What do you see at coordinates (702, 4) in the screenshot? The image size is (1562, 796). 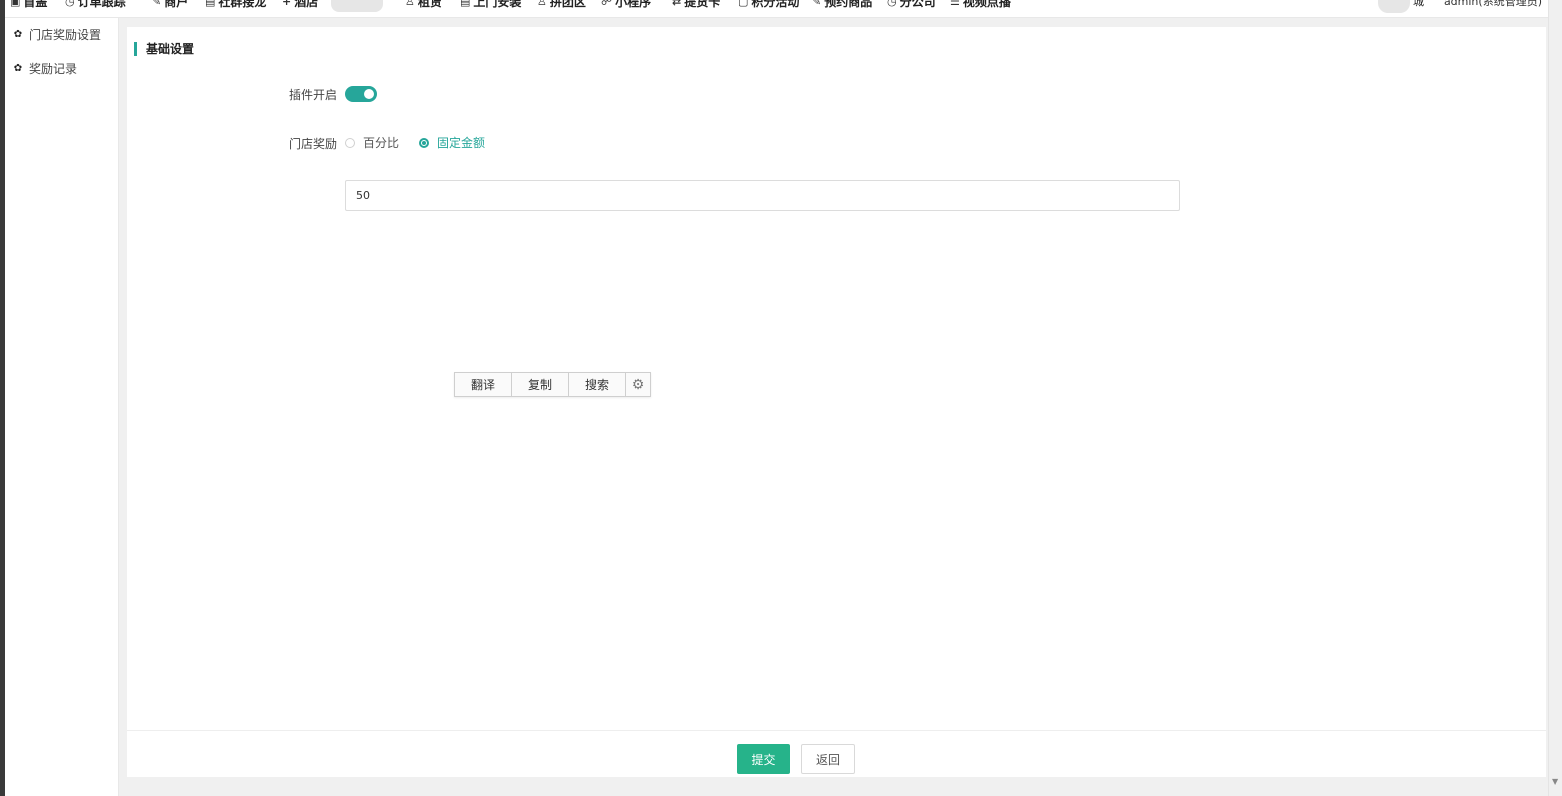 I see `nav-item-label: 提货卡` at bounding box center [702, 4].